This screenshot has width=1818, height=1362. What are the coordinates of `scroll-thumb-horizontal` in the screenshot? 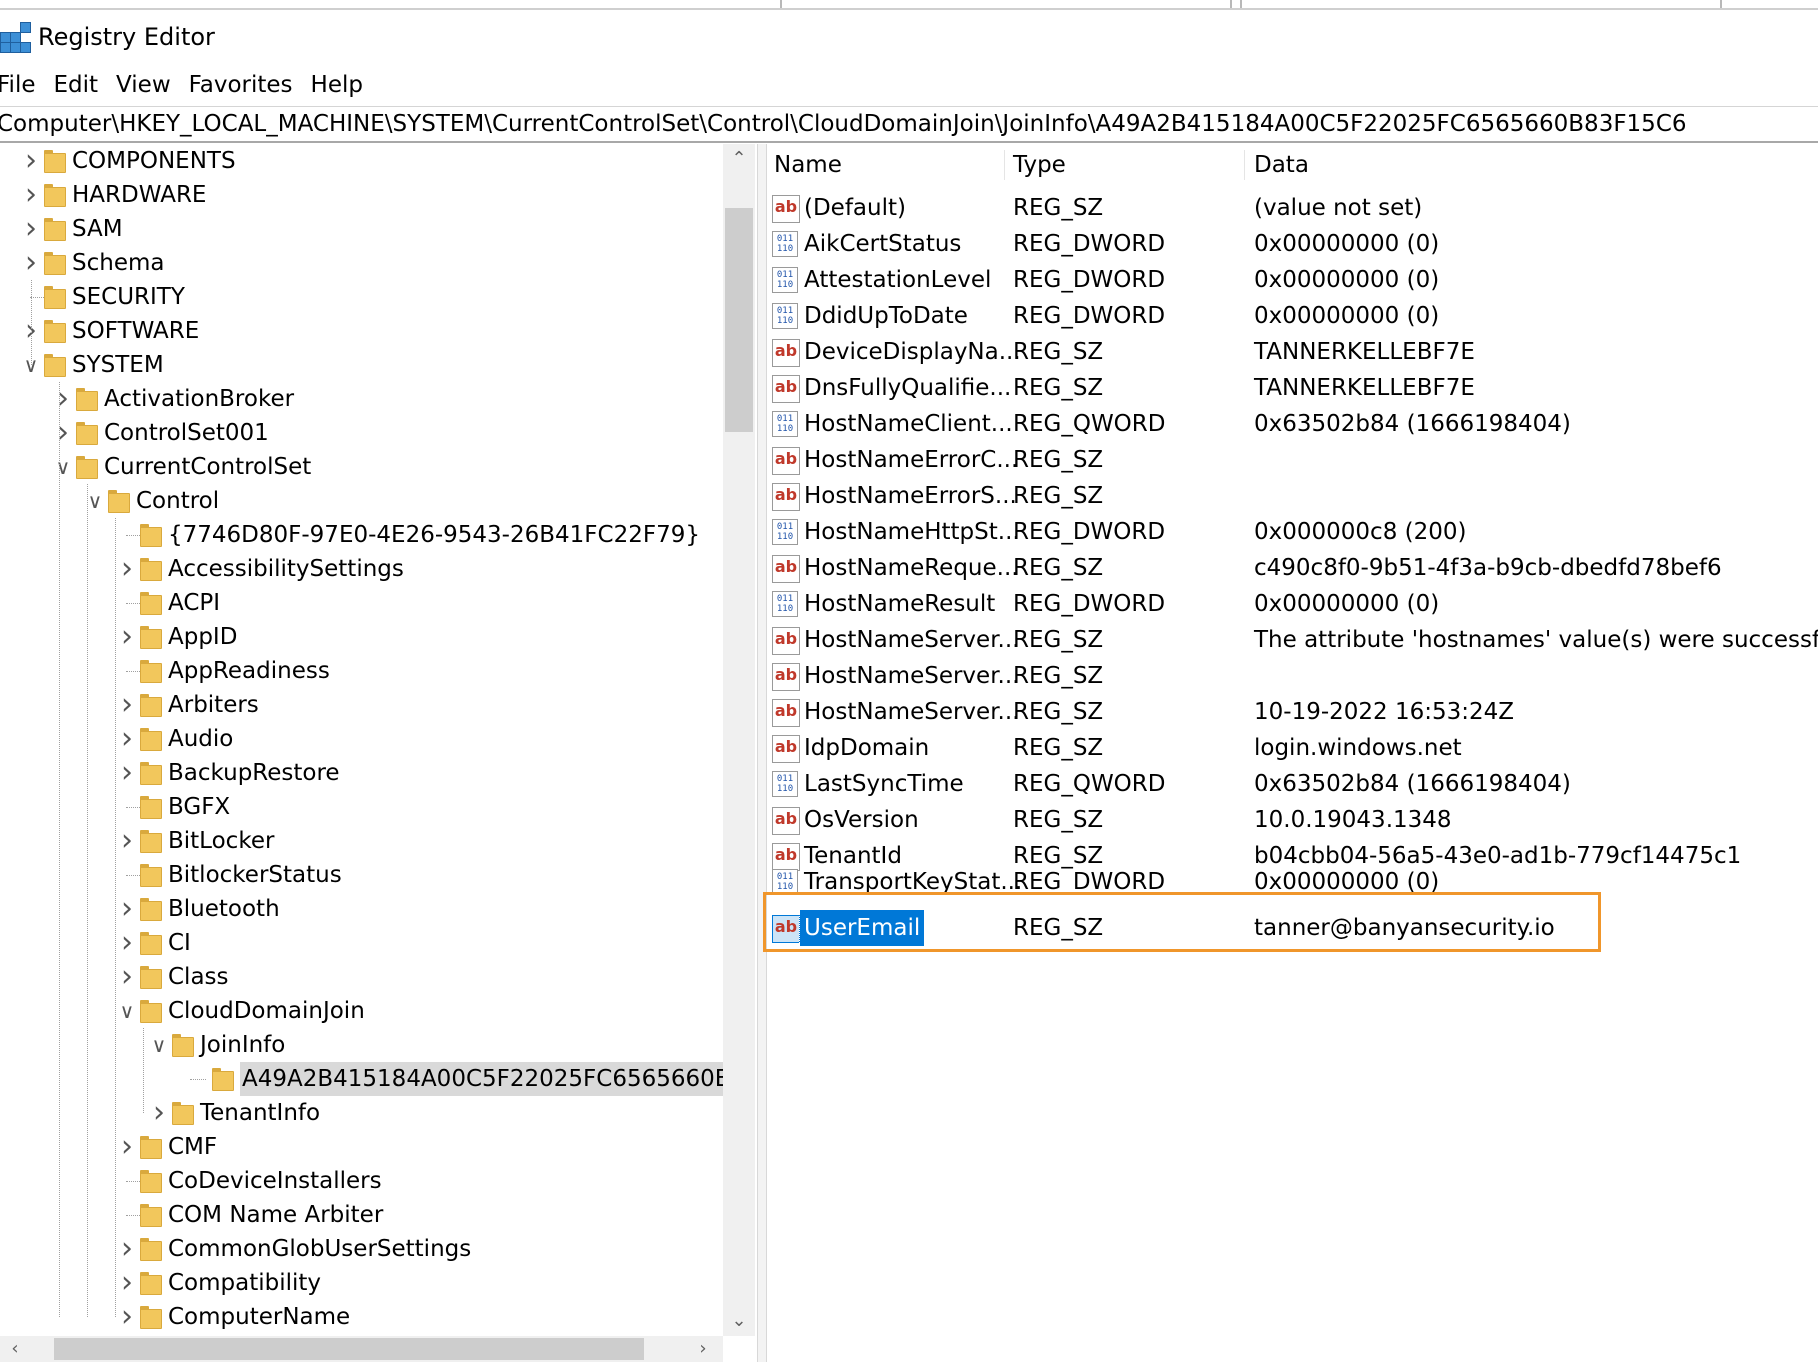 It's located at (349, 1349).